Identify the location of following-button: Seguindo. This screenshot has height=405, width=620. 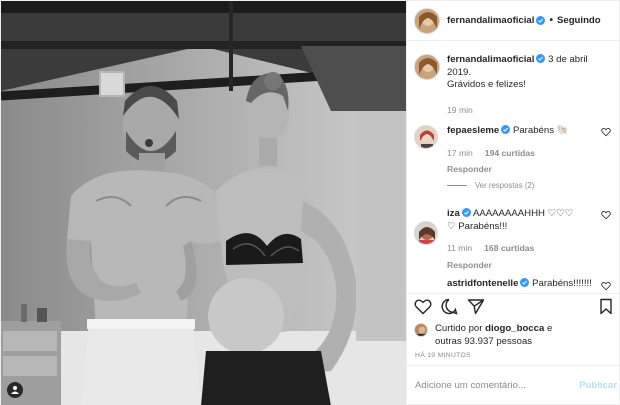
(579, 20).